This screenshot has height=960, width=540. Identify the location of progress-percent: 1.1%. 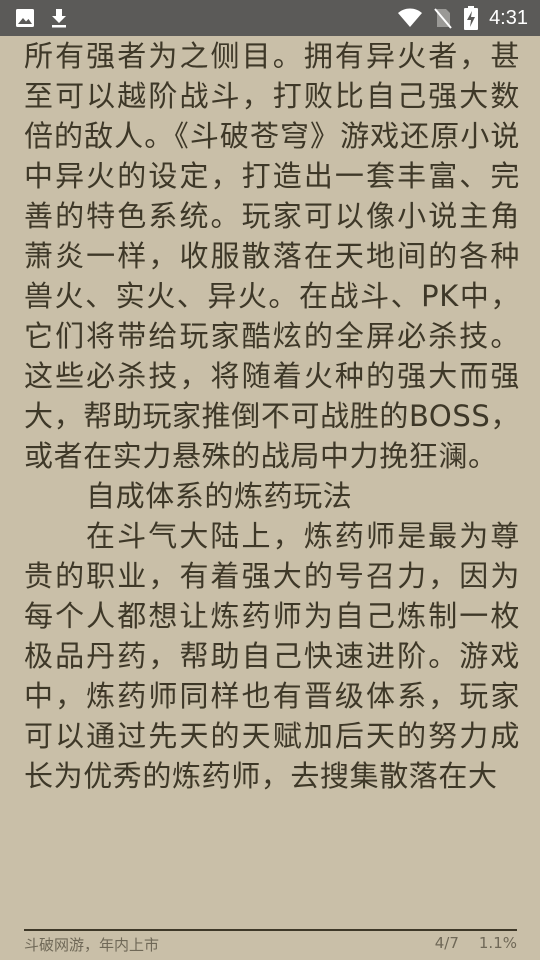
(497, 943).